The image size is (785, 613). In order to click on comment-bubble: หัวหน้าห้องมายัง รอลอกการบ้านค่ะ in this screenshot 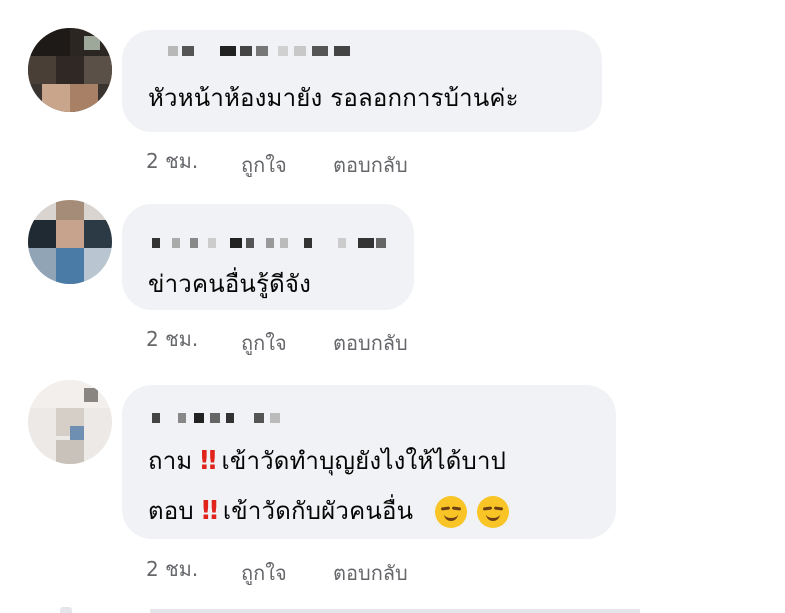, I will do `click(362, 81)`.